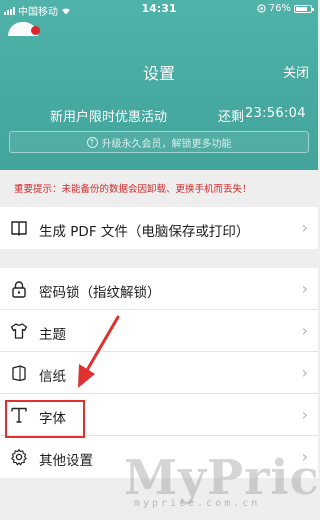 The image size is (320, 520). I want to click on menu-item-letter-paper: 信纸 ›, so click(159, 373).